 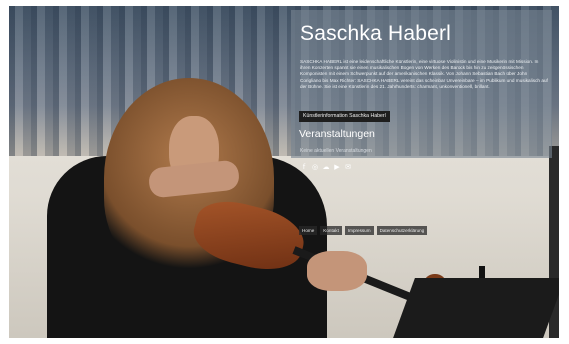 What do you see at coordinates (336, 151) in the screenshot?
I see `no-events-text: Keine aktuellen Veranstaltungen` at bounding box center [336, 151].